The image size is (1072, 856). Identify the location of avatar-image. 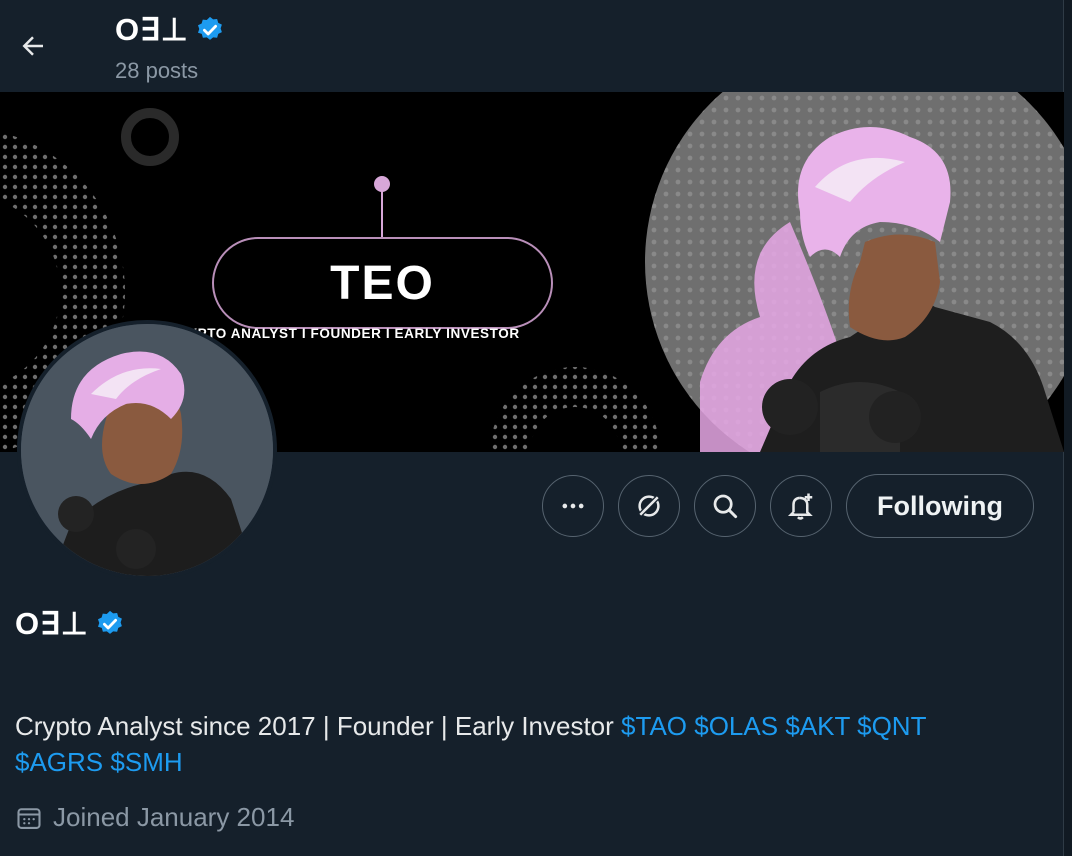
(147, 450).